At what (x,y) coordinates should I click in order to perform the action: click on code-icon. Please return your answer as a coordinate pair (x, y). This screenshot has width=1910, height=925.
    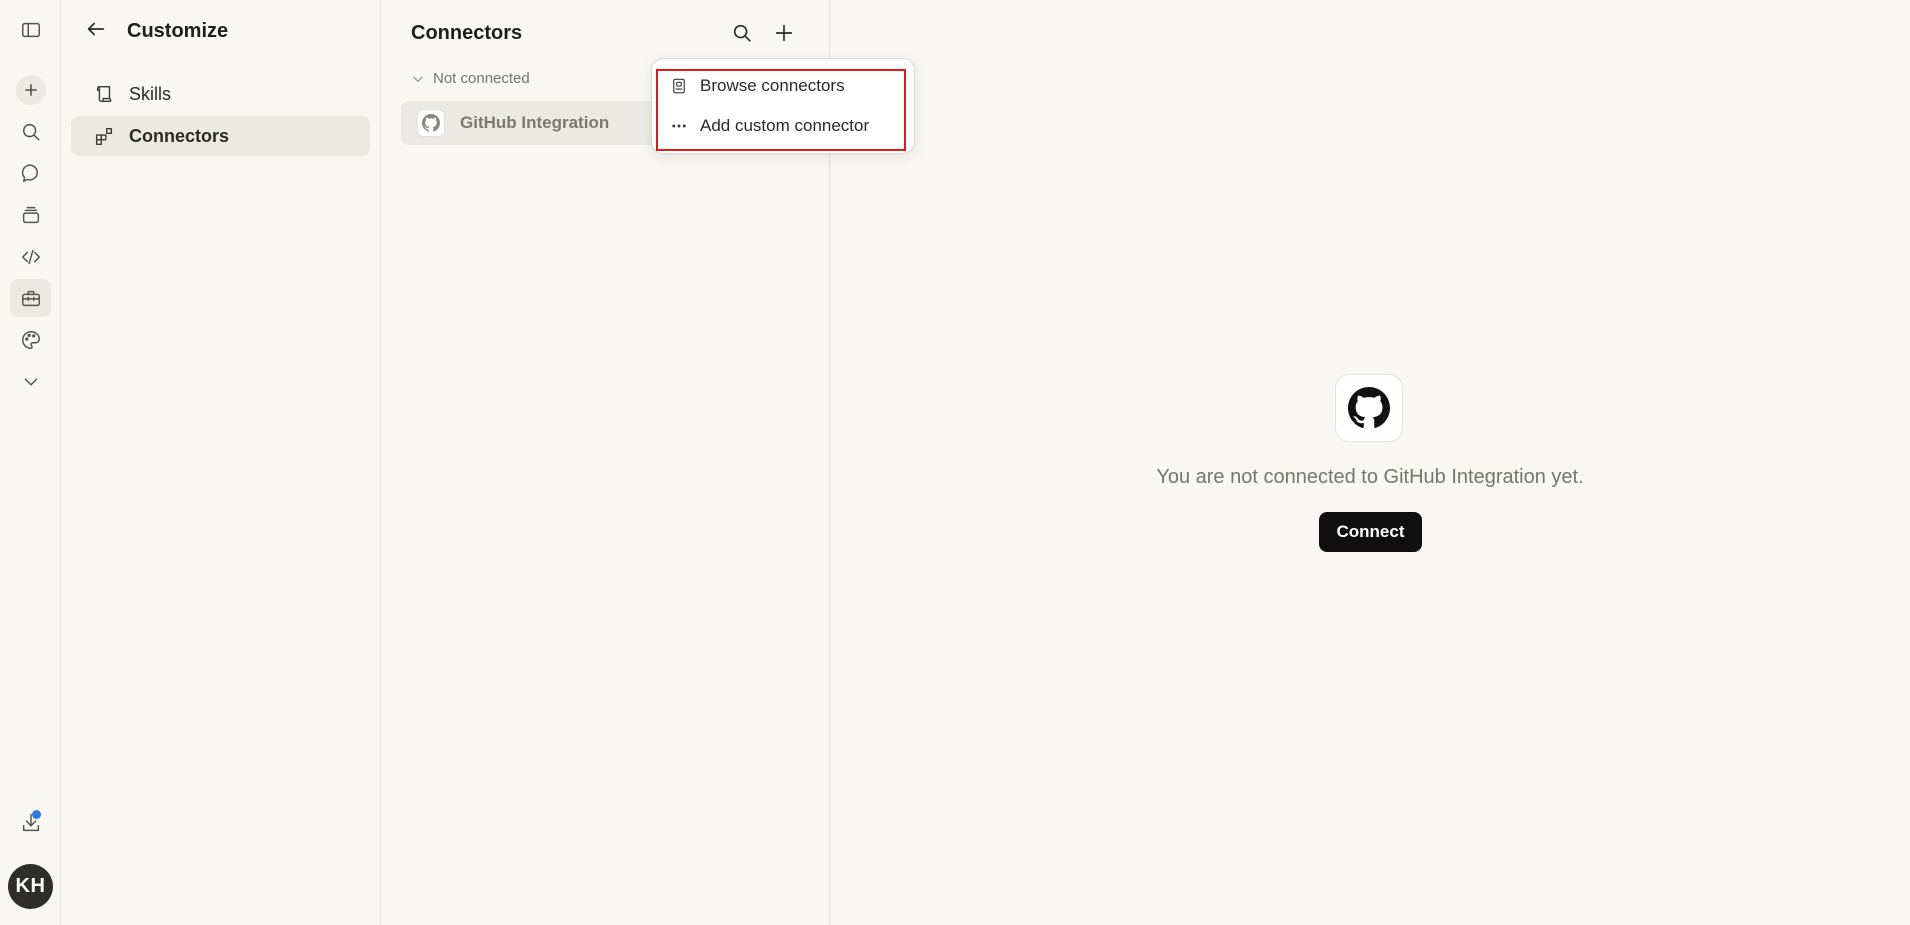
    Looking at the image, I should click on (30, 257).